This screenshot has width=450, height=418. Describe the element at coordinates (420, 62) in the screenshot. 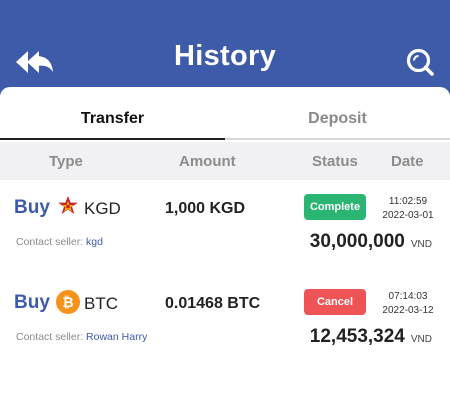

I see `search-icon` at that location.